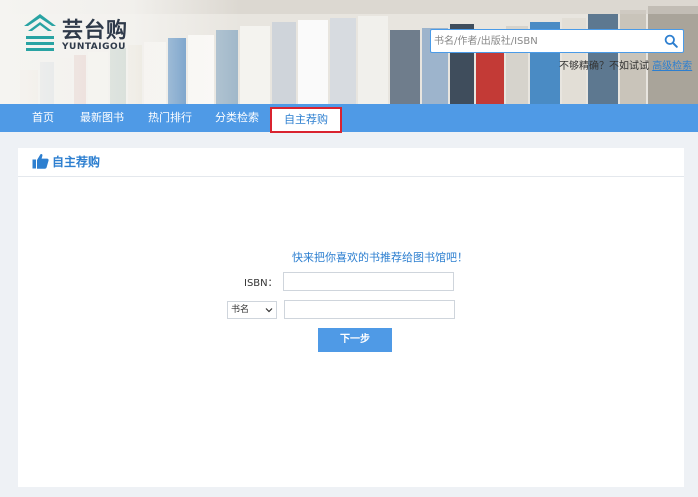 The height and width of the screenshot is (497, 698). Describe the element at coordinates (94, 47) in the screenshot. I see `logo-brand-name-en: YUNTAIGOU` at that location.